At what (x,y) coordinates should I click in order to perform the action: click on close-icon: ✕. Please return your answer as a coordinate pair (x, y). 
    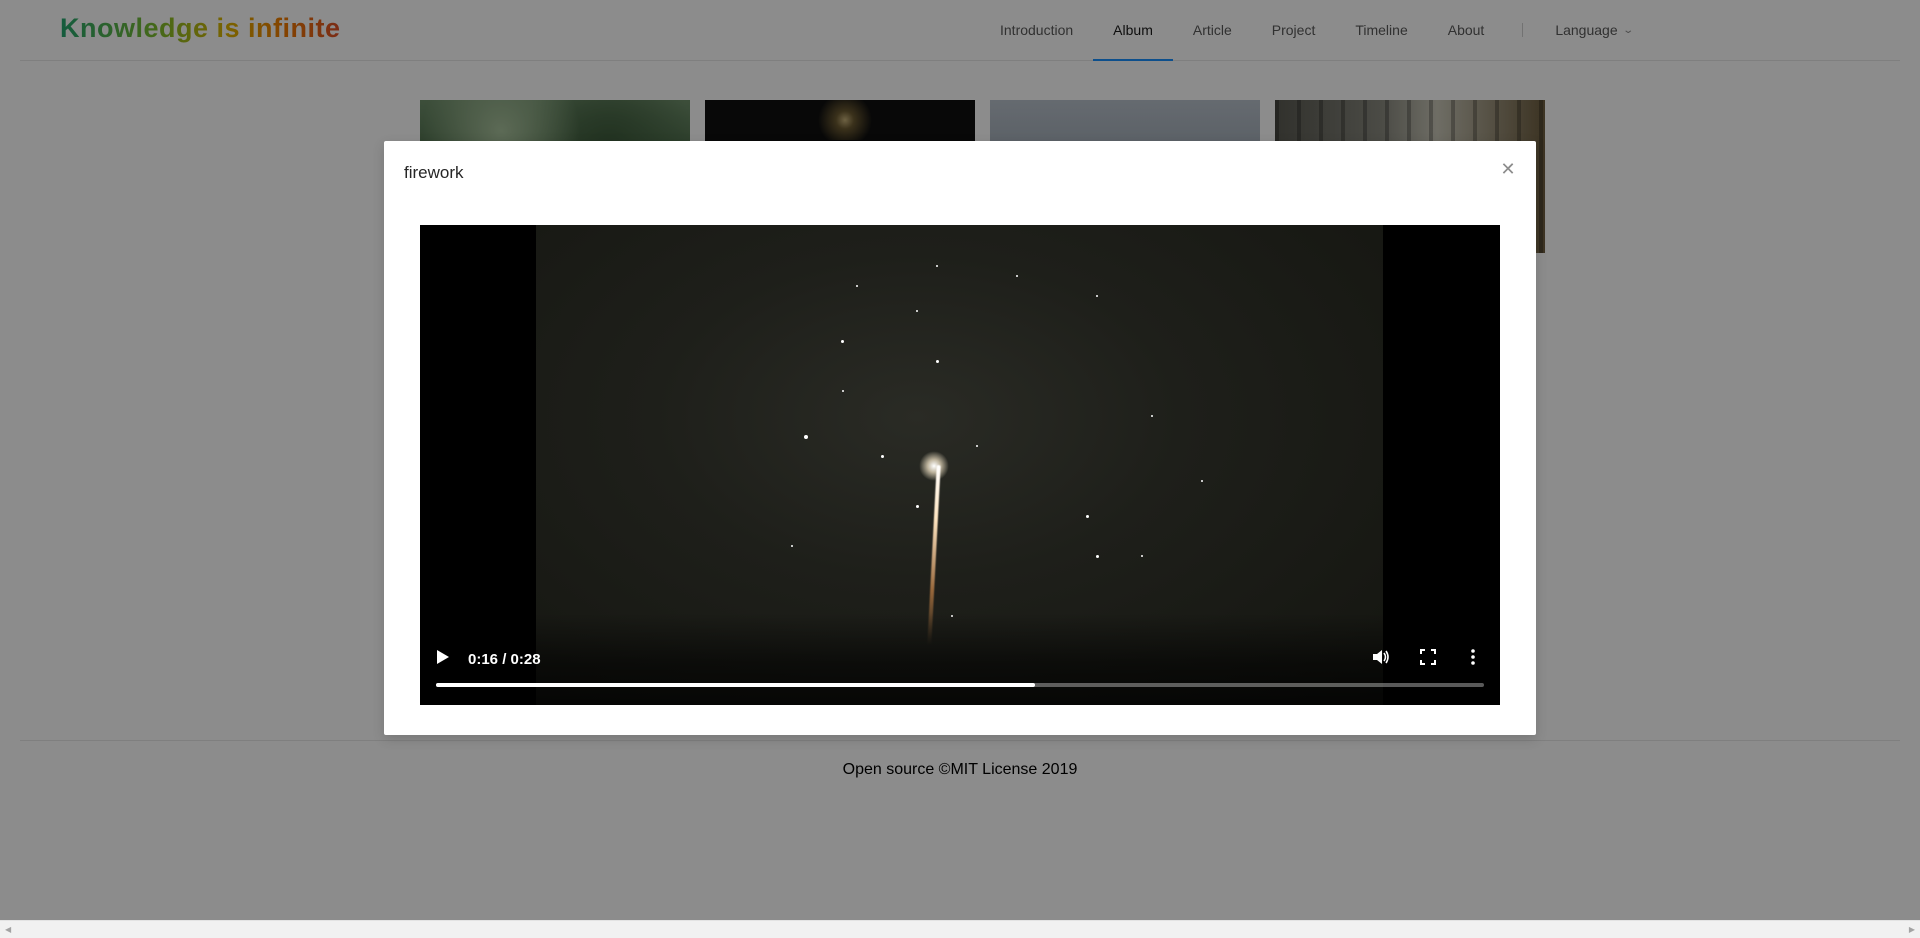
    Looking at the image, I should click on (1508, 169).